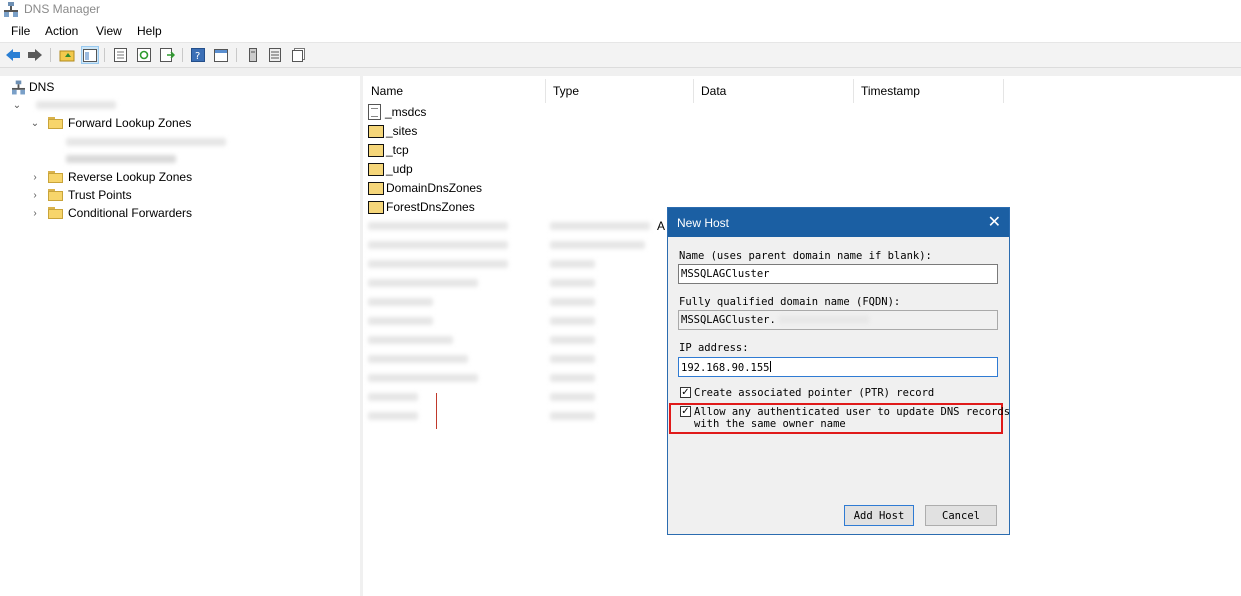  I want to click on tree-item-reverse-lookup-zones: › Reverse Lookup Zones, so click(111, 177).